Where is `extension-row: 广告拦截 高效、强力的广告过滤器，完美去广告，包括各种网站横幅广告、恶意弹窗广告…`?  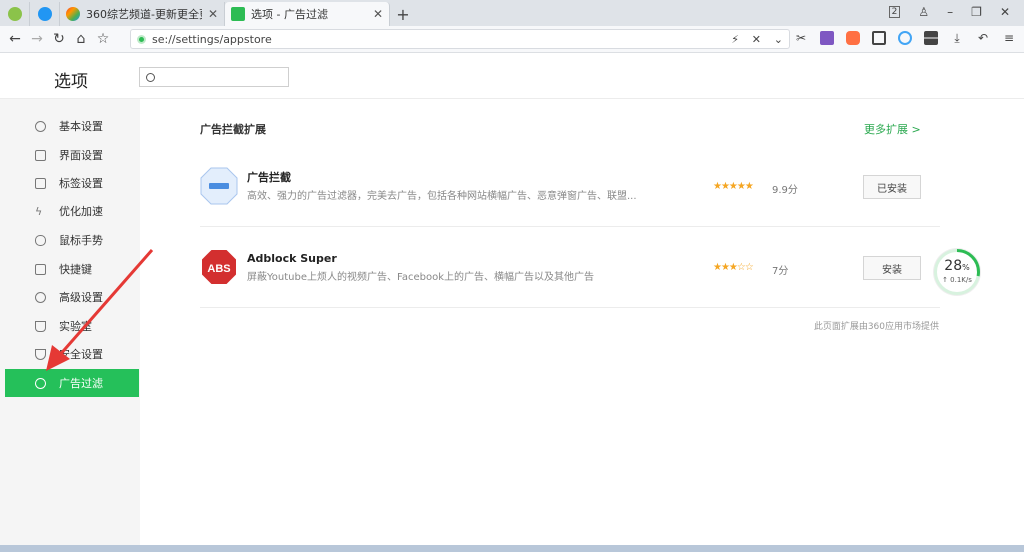
extension-row: 广告拦截 高效、强力的广告过滤器，完美去广告，包括各种网站横幅广告、恶意弹窗广告… is located at coordinates (570, 187).